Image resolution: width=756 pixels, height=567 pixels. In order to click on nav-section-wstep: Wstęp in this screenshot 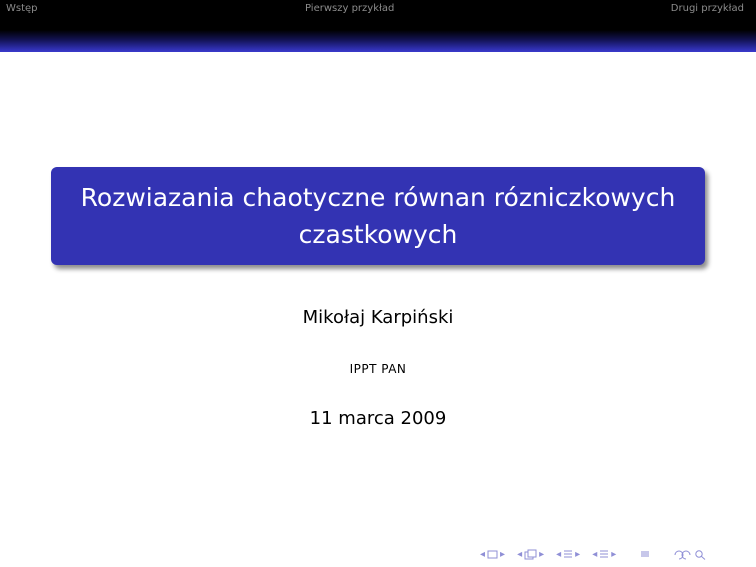, I will do `click(22, 8)`.